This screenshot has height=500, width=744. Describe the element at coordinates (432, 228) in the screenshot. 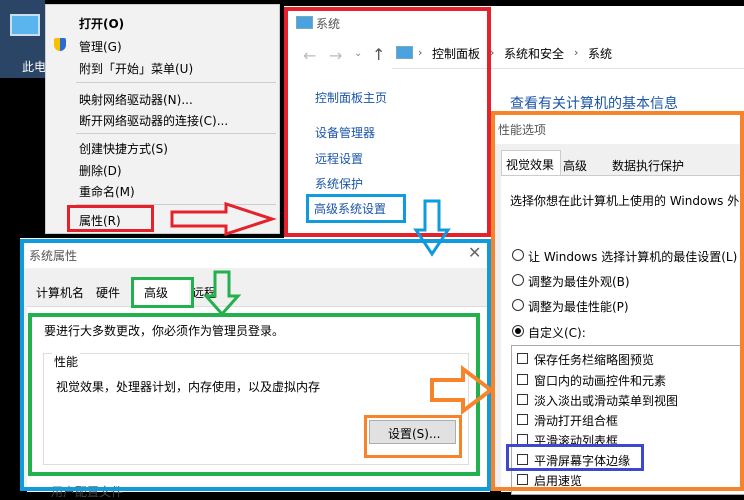

I see `blue-down-arrow` at that location.